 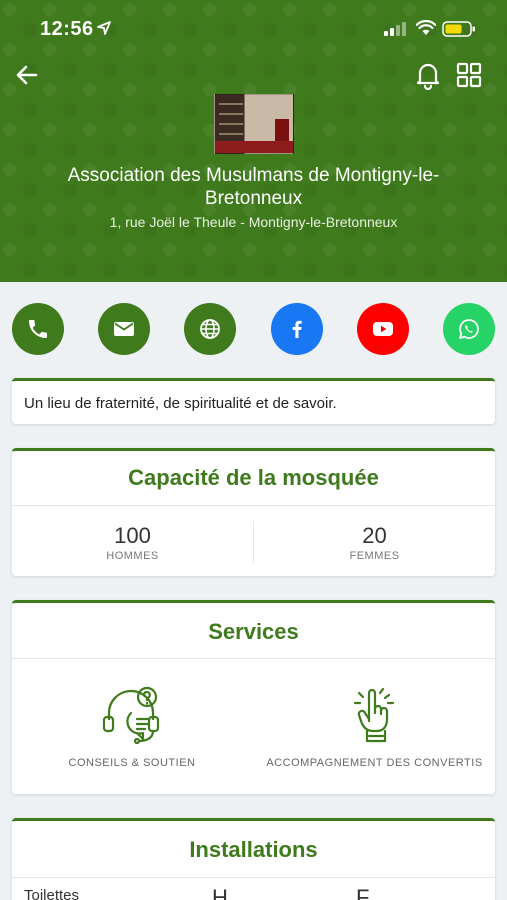 I want to click on location-arrow-icon, so click(x=104, y=28).